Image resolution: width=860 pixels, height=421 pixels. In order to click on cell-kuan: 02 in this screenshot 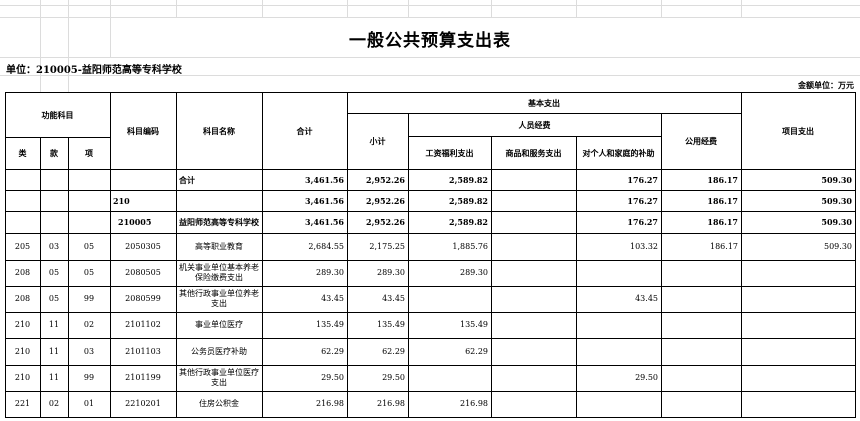, I will do `click(54, 403)`.